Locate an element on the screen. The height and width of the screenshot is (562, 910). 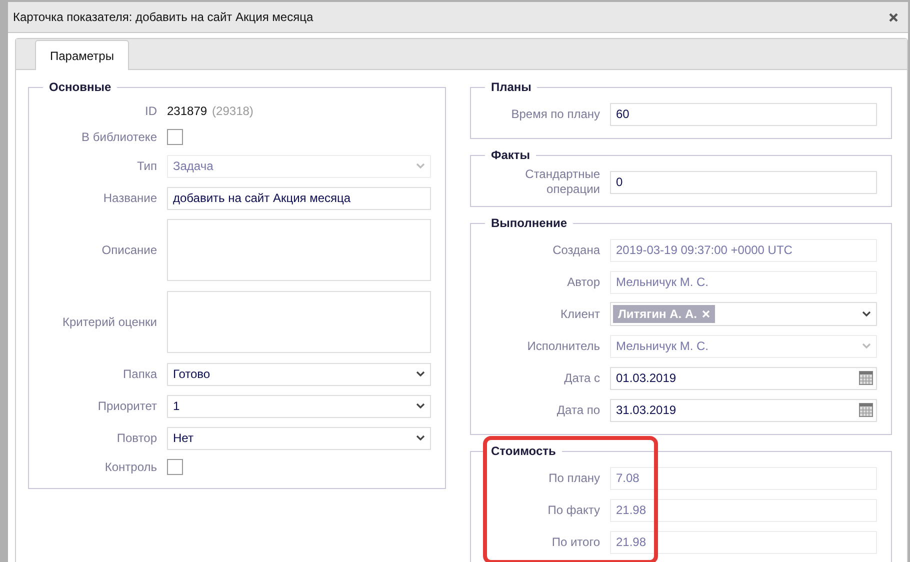
field-label: Название is located at coordinates (130, 198).